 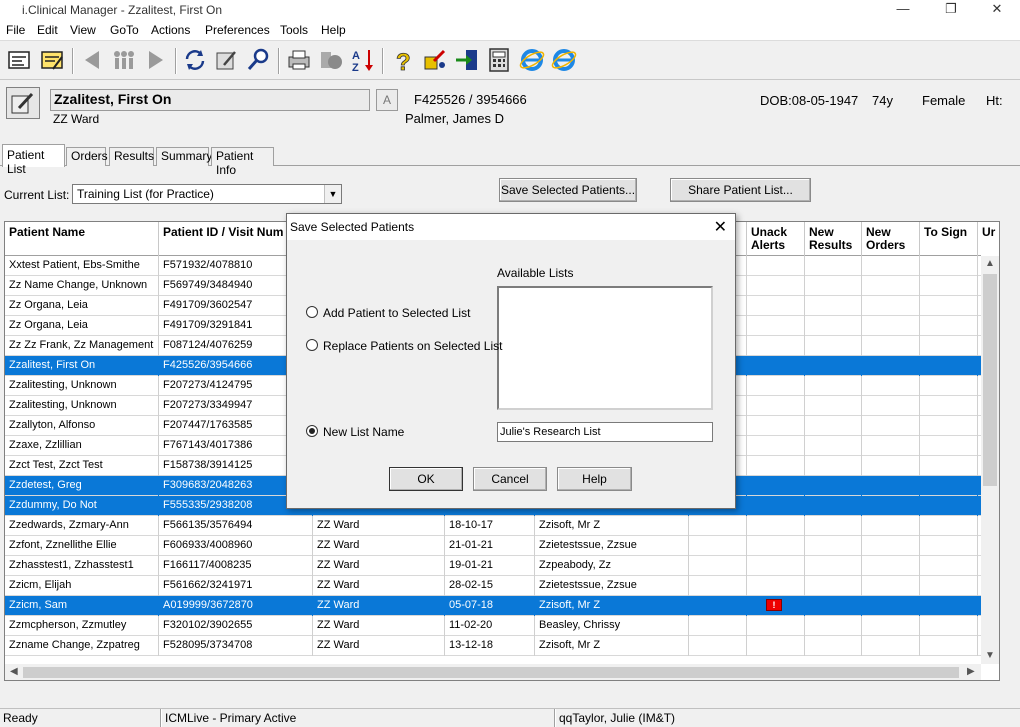 What do you see at coordinates (333, 30) in the screenshot?
I see `menu-help: Help` at bounding box center [333, 30].